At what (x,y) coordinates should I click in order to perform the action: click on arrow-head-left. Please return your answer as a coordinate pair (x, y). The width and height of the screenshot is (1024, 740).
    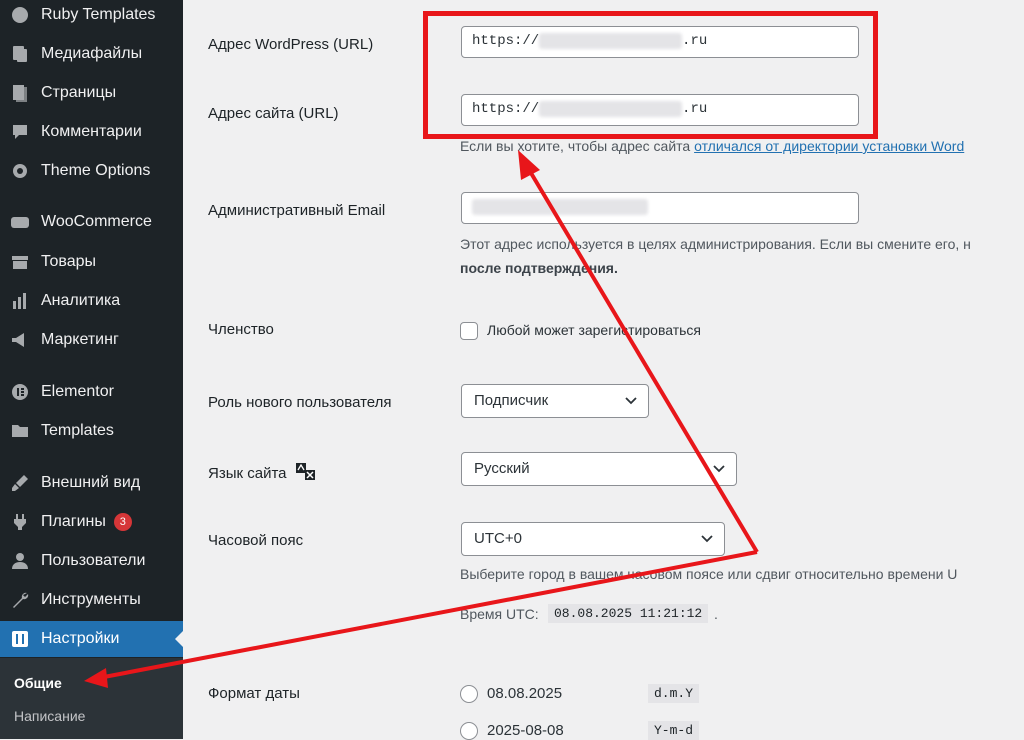
    Looking at the image, I should click on (96, 678).